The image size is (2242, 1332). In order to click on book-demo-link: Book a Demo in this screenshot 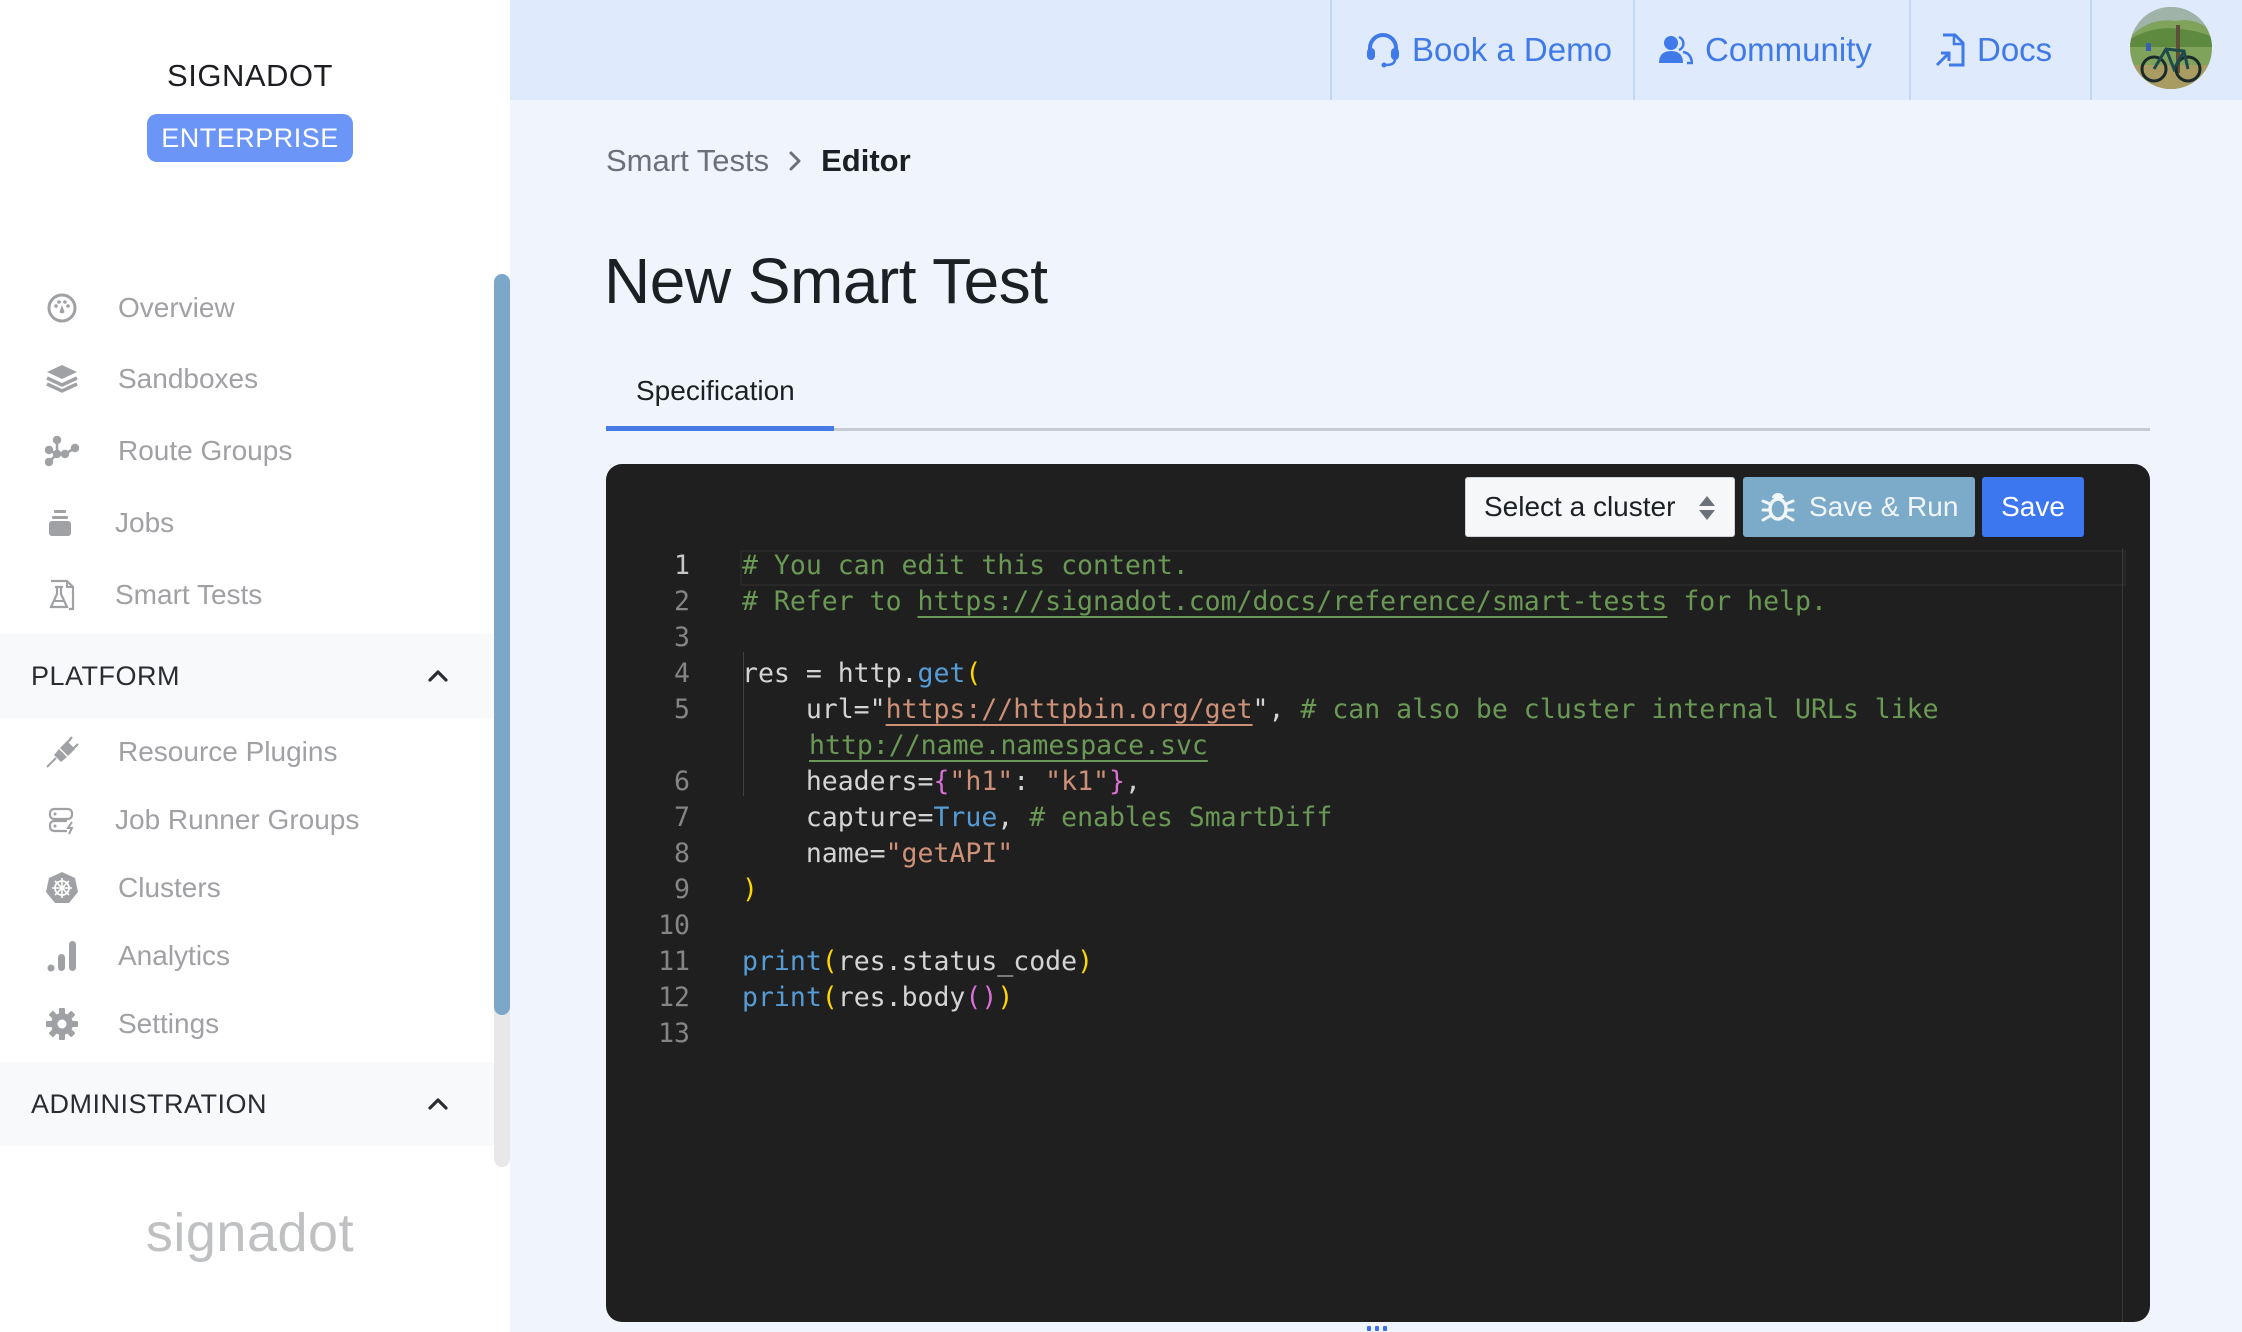, I will do `click(1481, 50)`.